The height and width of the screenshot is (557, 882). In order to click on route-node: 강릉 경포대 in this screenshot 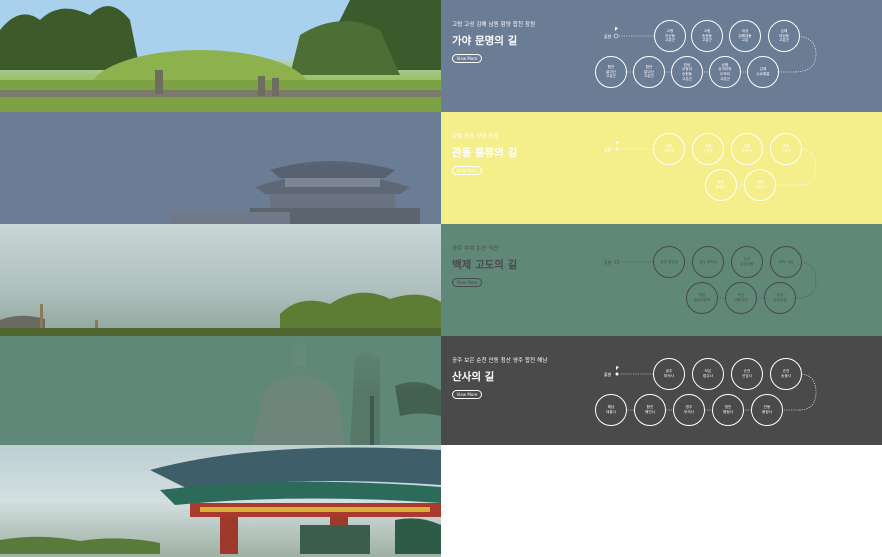, I will do `click(669, 149)`.